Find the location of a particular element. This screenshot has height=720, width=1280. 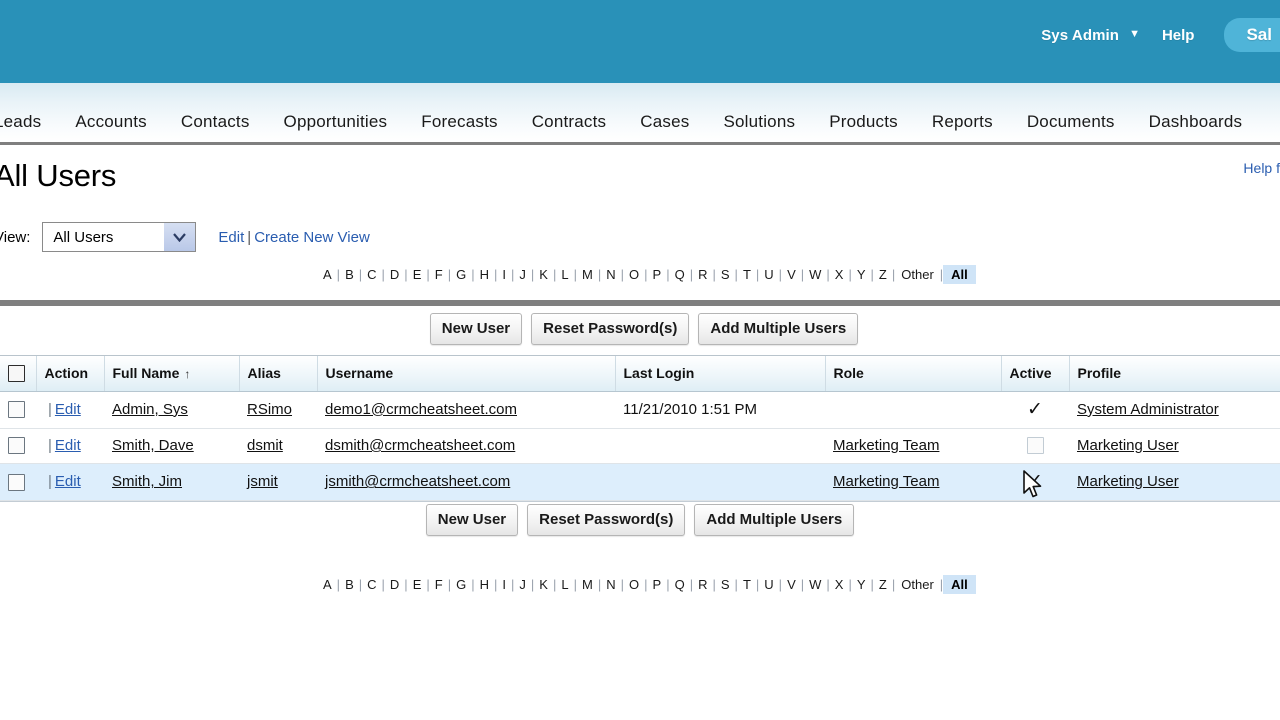

nav-tab-reports: Reports is located at coordinates (962, 123).